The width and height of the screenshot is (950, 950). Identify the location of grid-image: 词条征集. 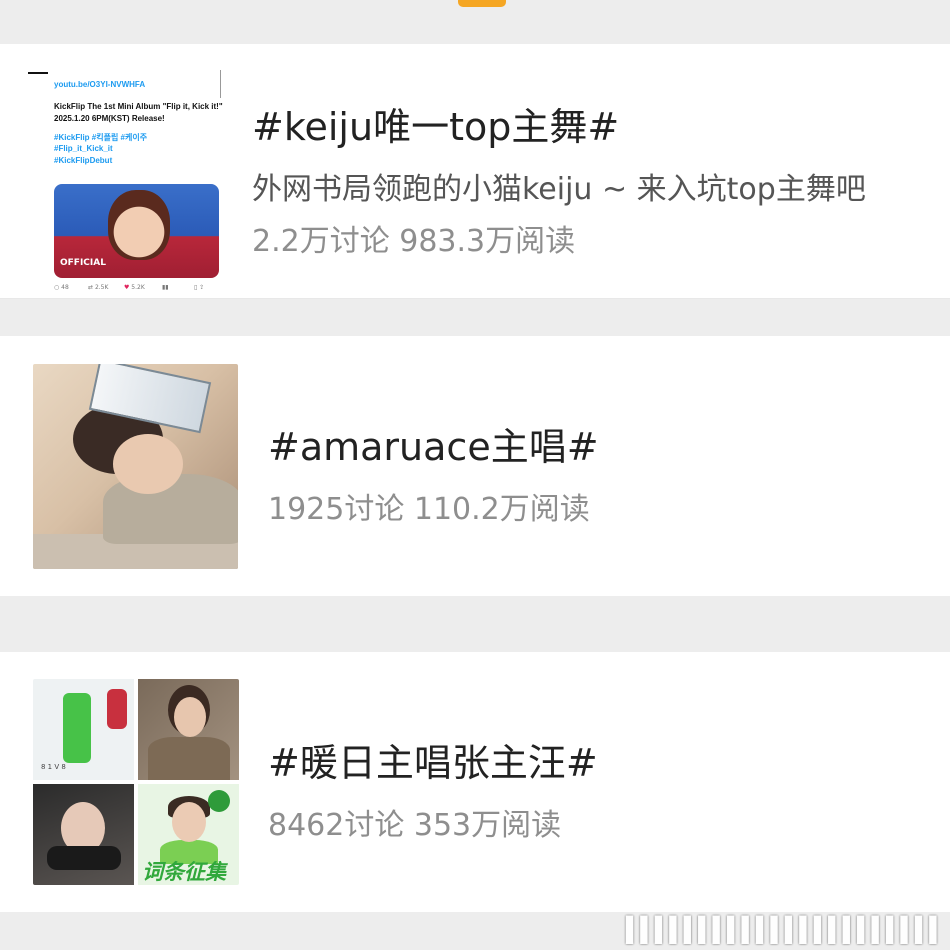
(188, 834).